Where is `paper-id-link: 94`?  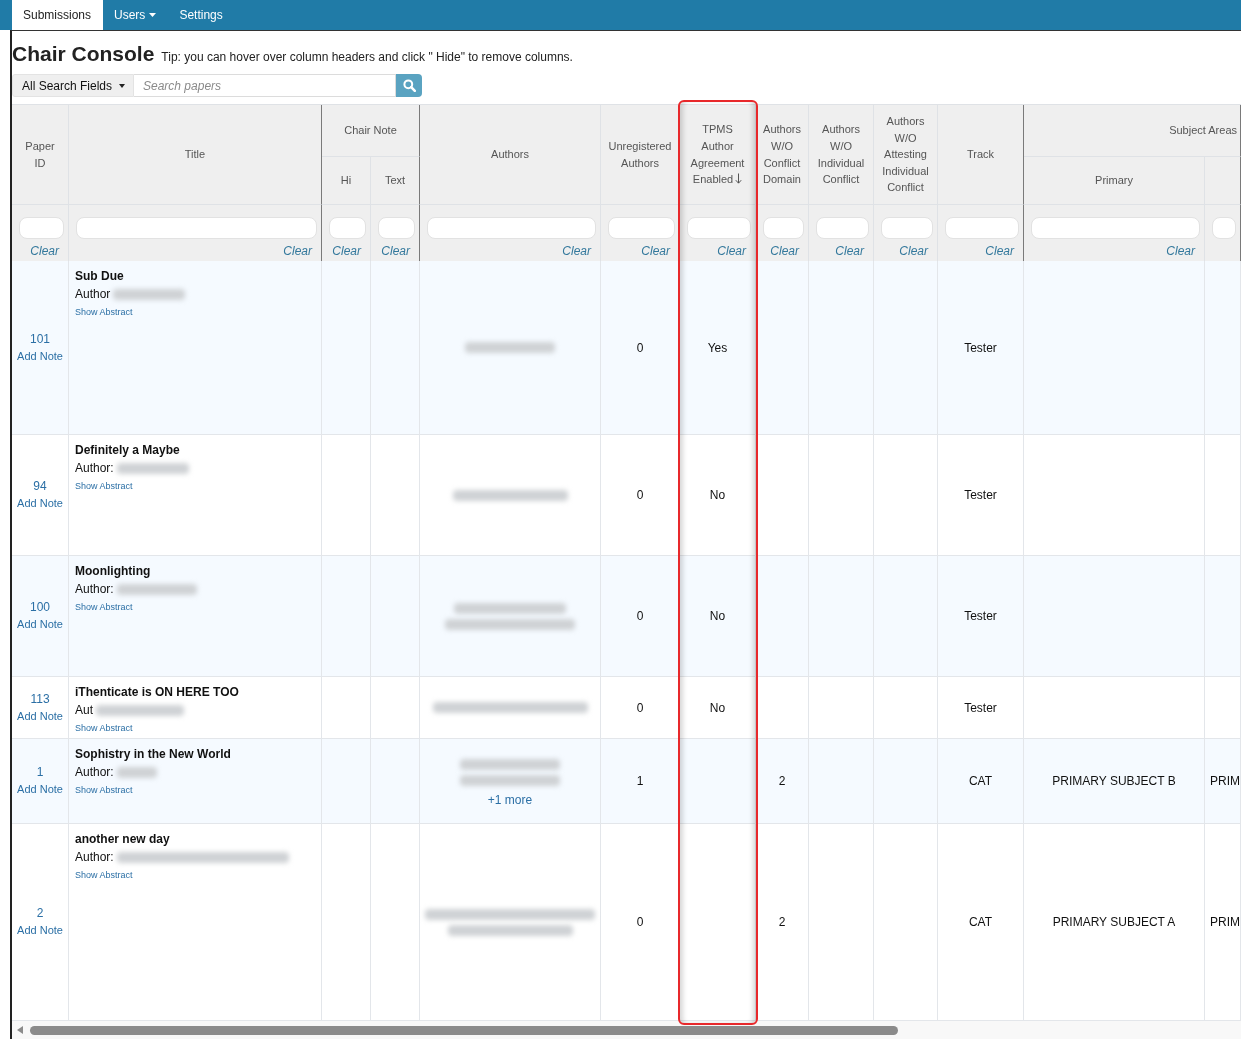
paper-id-link: 94 is located at coordinates (40, 486).